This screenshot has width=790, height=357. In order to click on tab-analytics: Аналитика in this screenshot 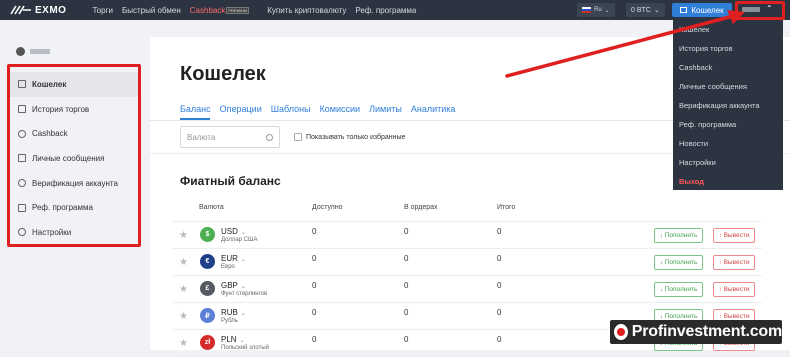, I will do `click(433, 109)`.